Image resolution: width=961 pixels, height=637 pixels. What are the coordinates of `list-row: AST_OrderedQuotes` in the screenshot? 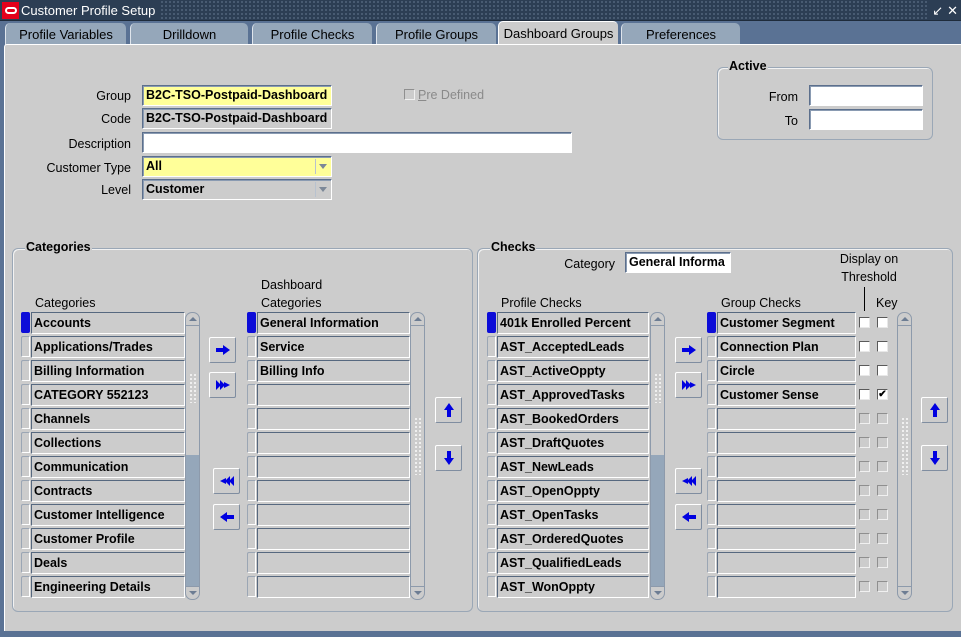 It's located at (568, 538).